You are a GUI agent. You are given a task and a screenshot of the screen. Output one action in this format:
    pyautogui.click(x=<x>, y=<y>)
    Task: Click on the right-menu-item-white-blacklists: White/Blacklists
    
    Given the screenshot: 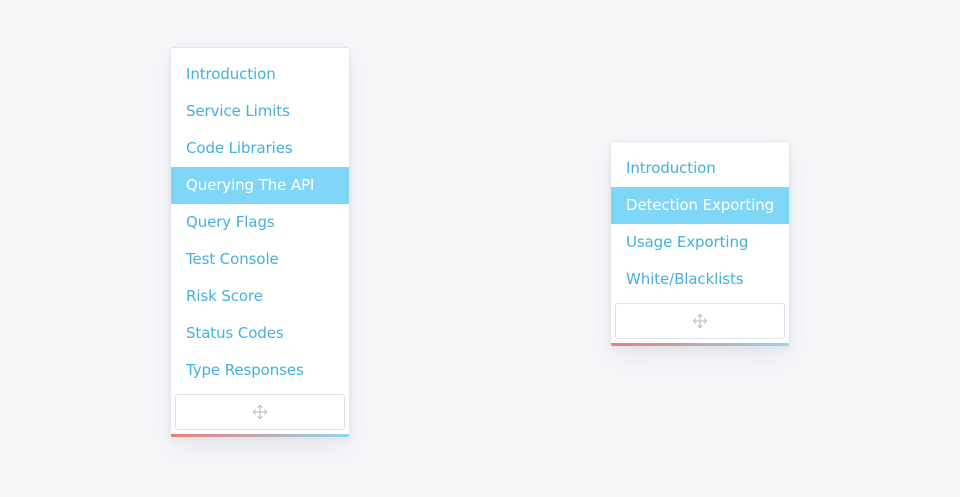 What is the action you would take?
    pyautogui.click(x=700, y=279)
    